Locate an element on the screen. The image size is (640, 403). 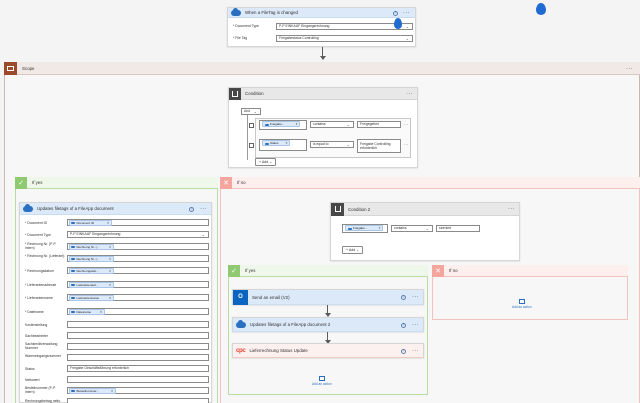
if-no-header: ✕ If no is located at coordinates (430, 182).